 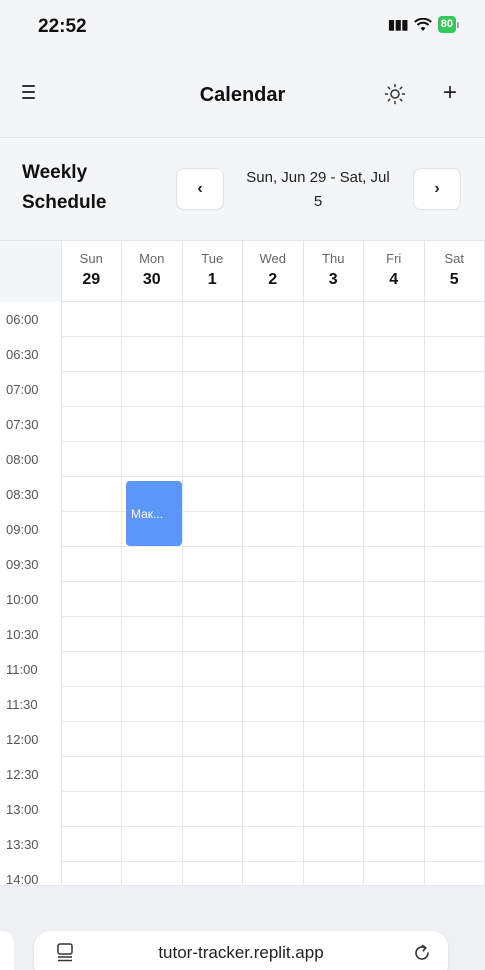 I want to click on add-event-icon: +, so click(x=450, y=92).